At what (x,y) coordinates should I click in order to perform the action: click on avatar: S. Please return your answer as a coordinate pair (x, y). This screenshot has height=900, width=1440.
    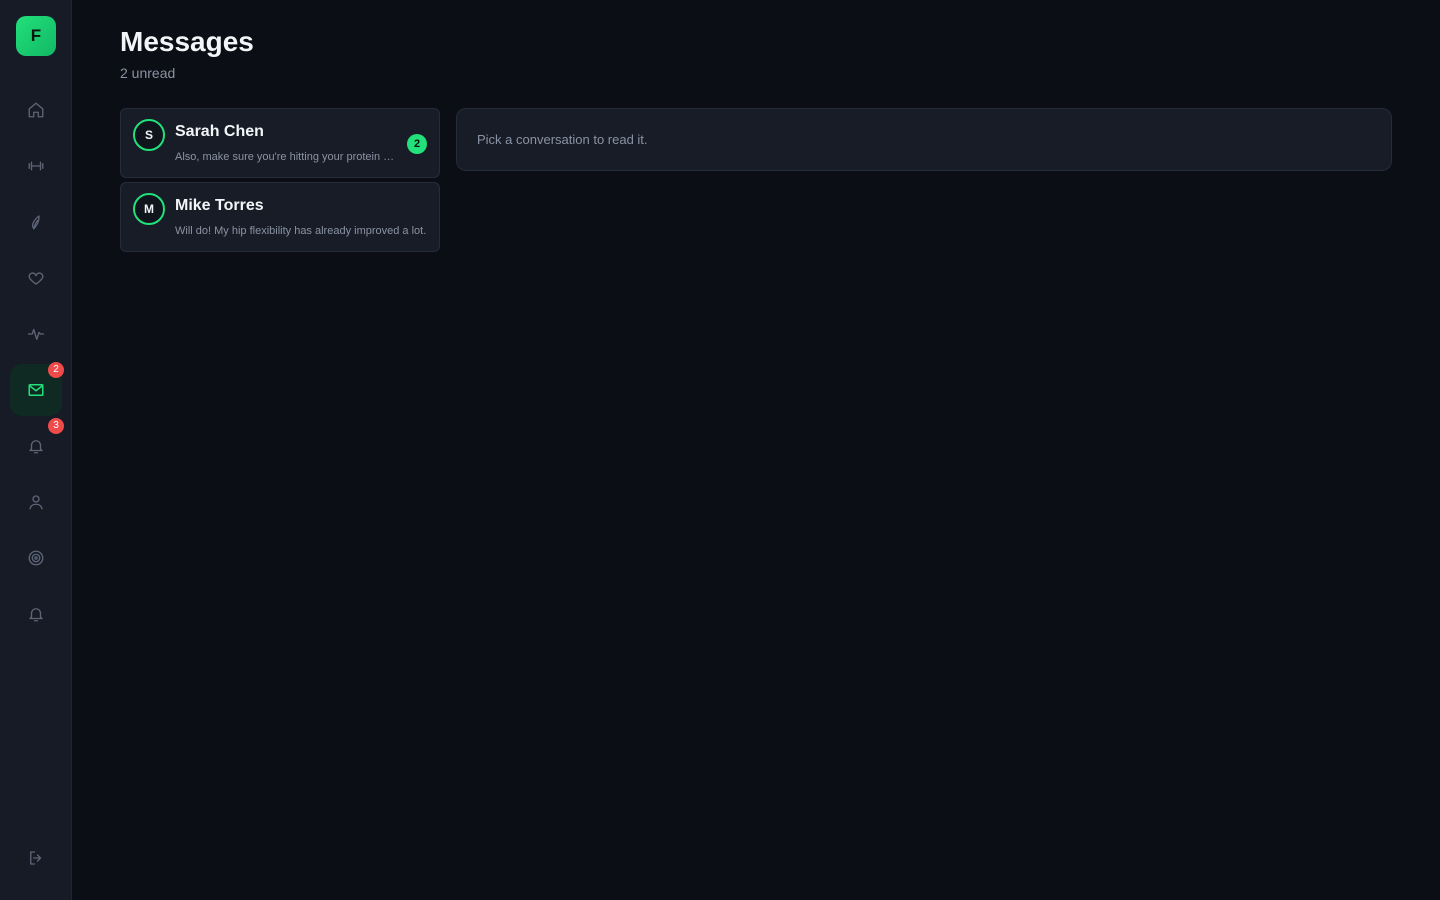
    Looking at the image, I should click on (149, 135).